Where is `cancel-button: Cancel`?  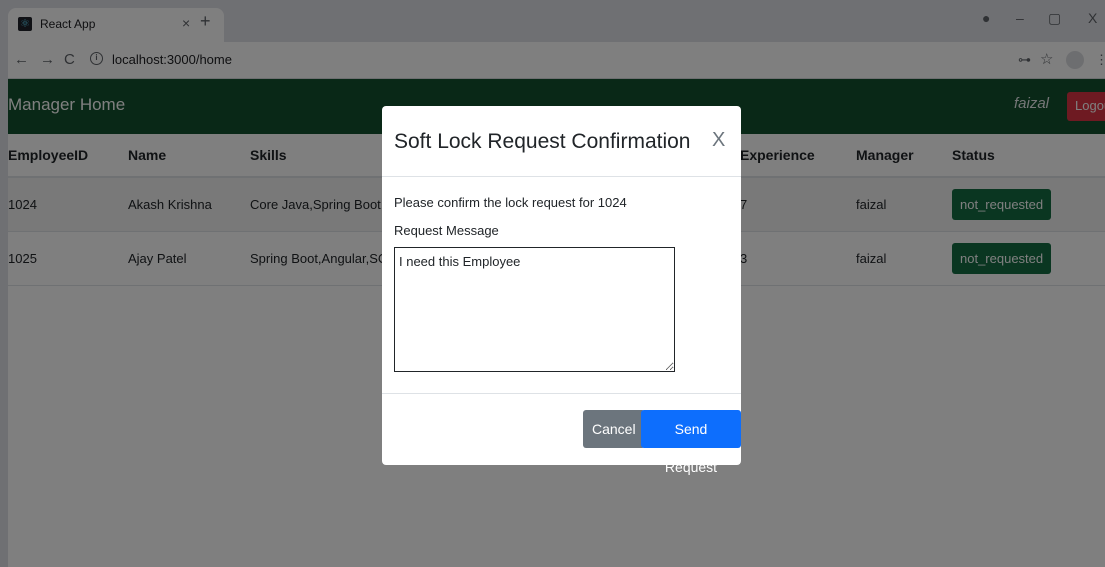
cancel-button: Cancel is located at coordinates (614, 429).